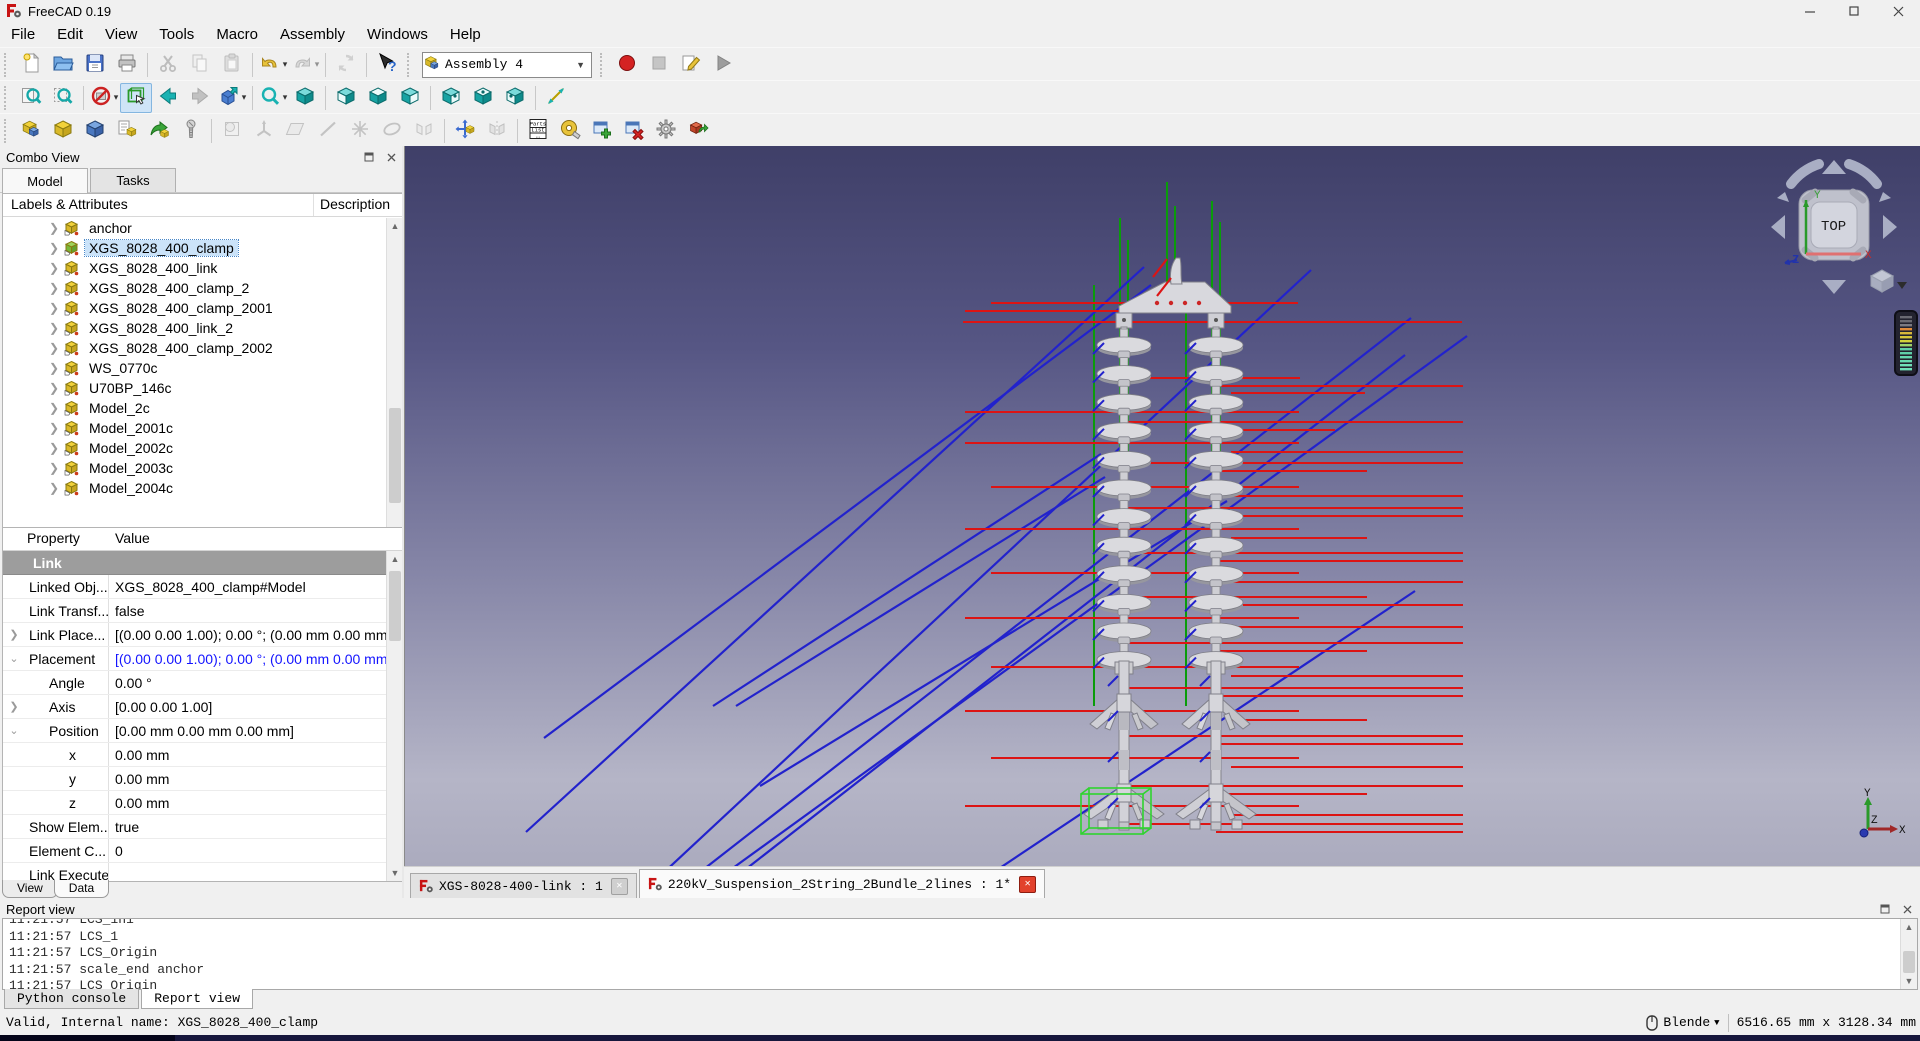 The height and width of the screenshot is (1041, 1920). Describe the element at coordinates (698, 131) in the screenshot. I see `update-bom-button` at that location.